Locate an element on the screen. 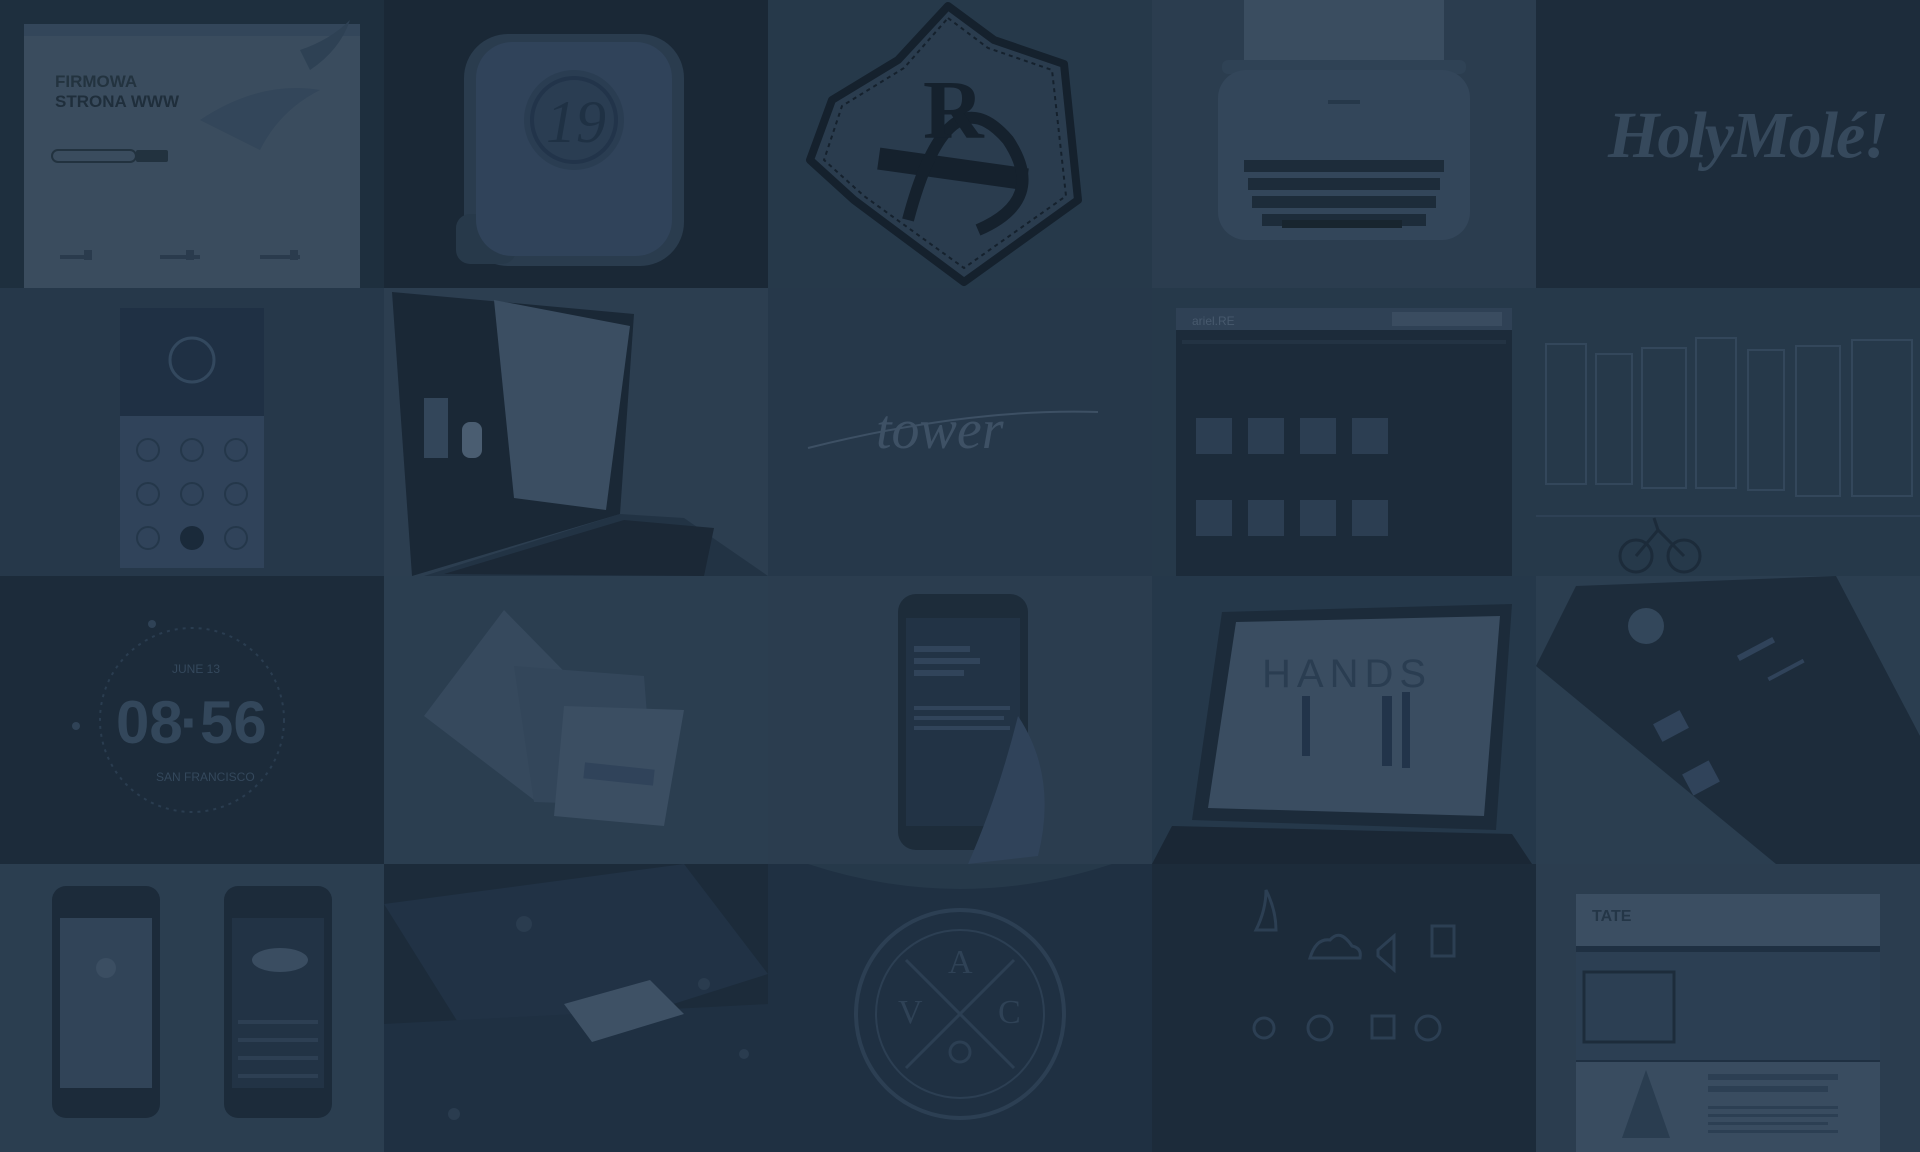 The width and height of the screenshot is (1920, 1152). badge-letter-v: V is located at coordinates (910, 1012).